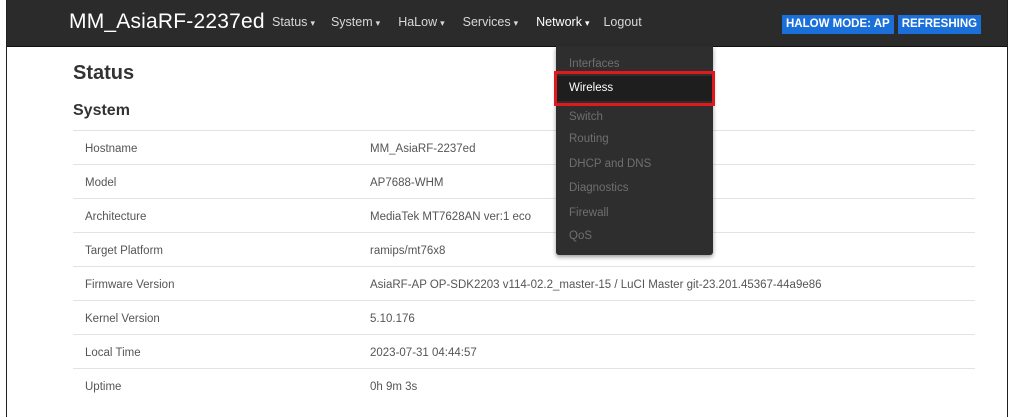 Image resolution: width=1014 pixels, height=417 pixels. Describe the element at coordinates (130, 285) in the screenshot. I see `row-label: Firmware Version` at that location.